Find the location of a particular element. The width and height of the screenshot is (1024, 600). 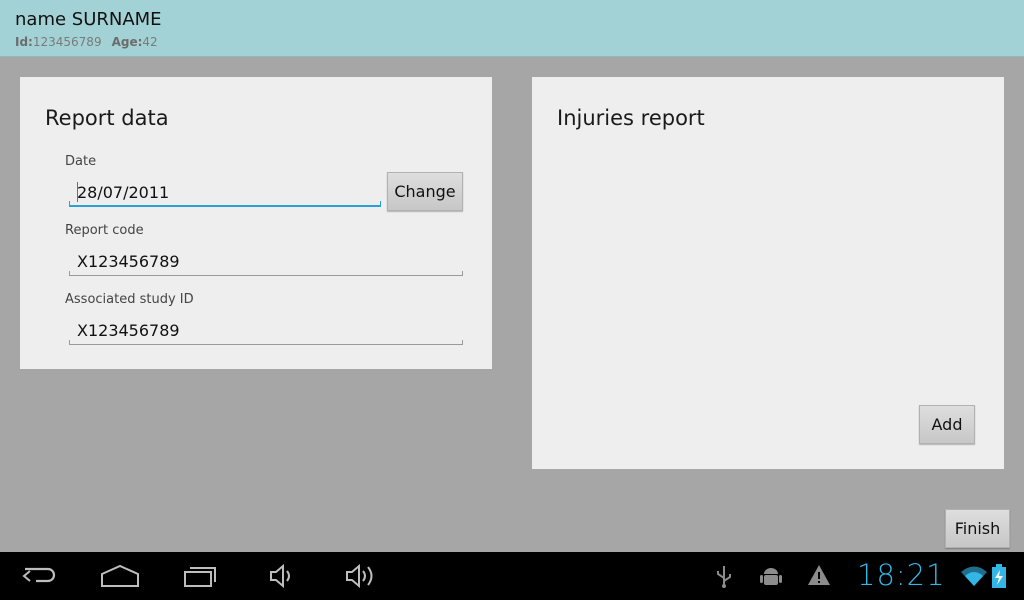

recent-apps-icon is located at coordinates (201, 576).